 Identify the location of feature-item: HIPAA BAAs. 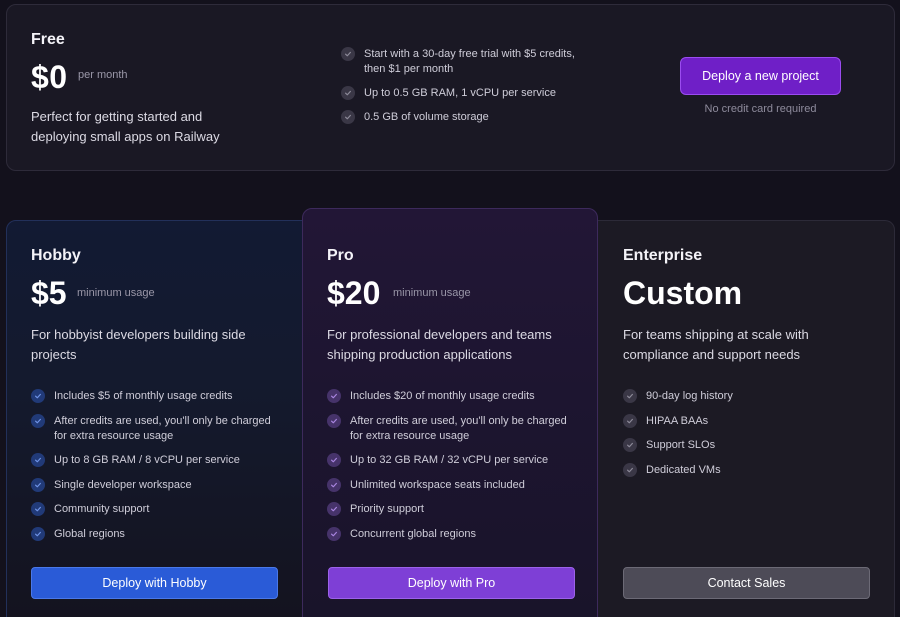
(748, 421).